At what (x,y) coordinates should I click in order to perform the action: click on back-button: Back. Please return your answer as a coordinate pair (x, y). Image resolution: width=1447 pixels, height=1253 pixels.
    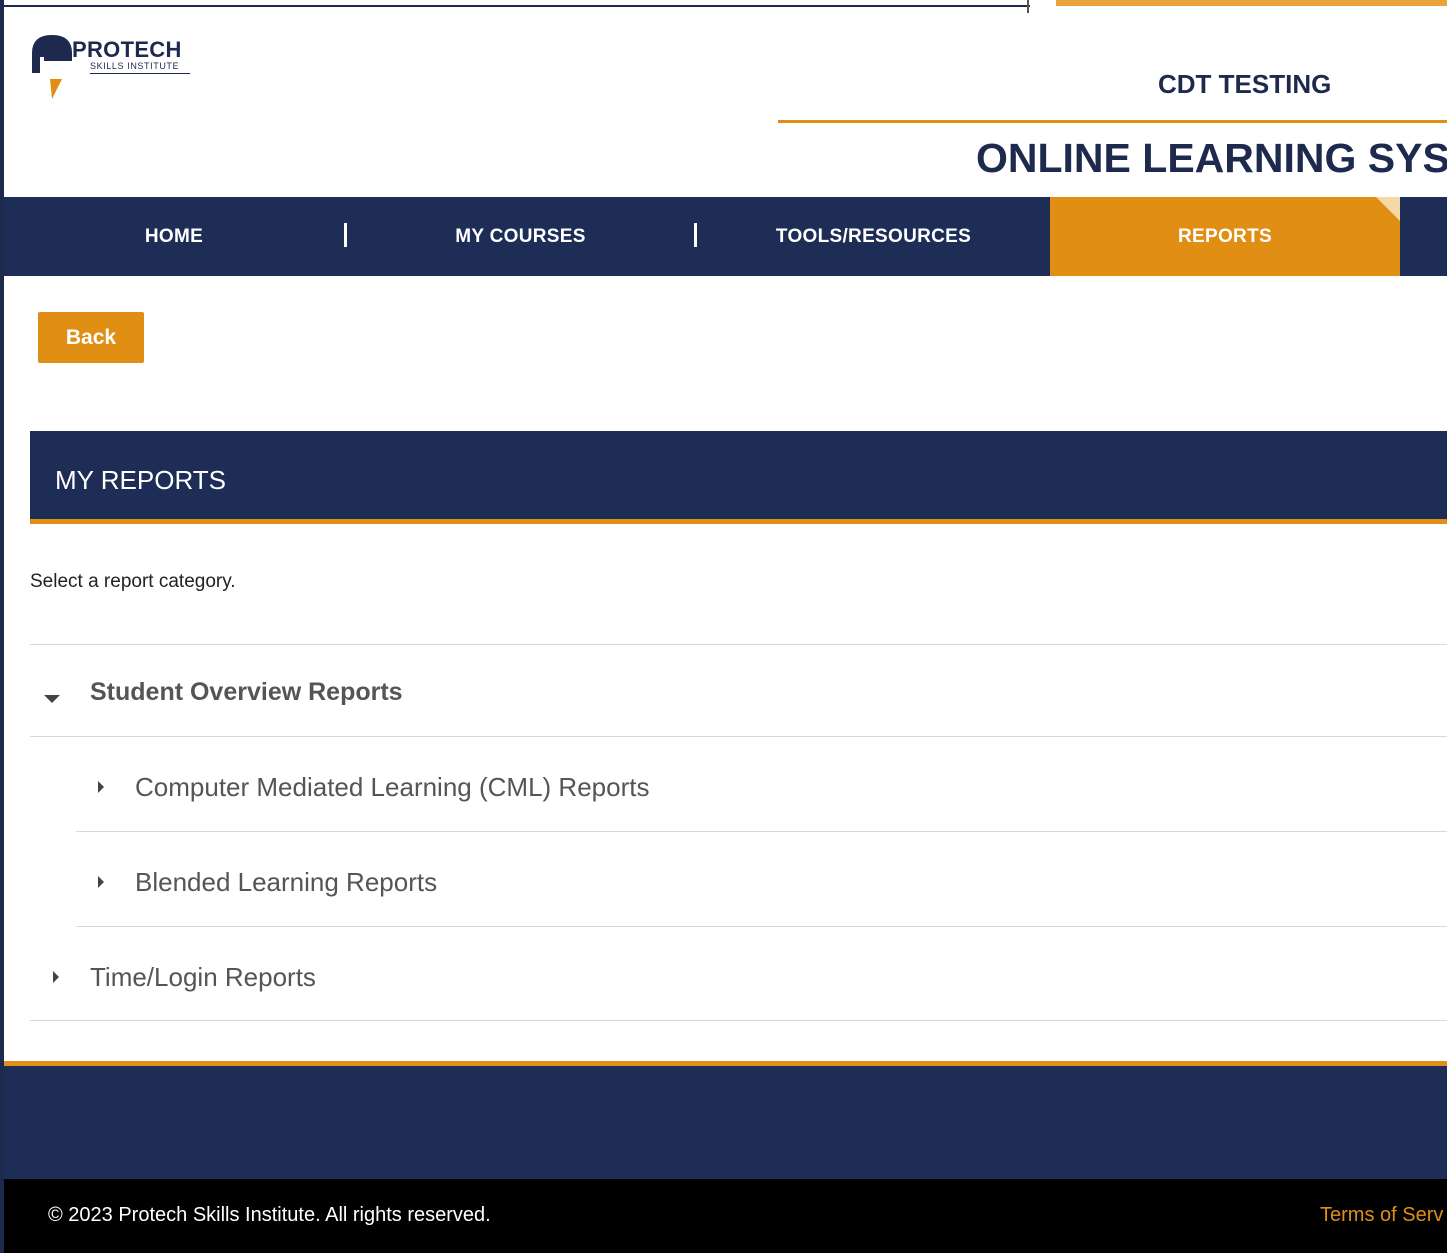
    Looking at the image, I should click on (91, 337).